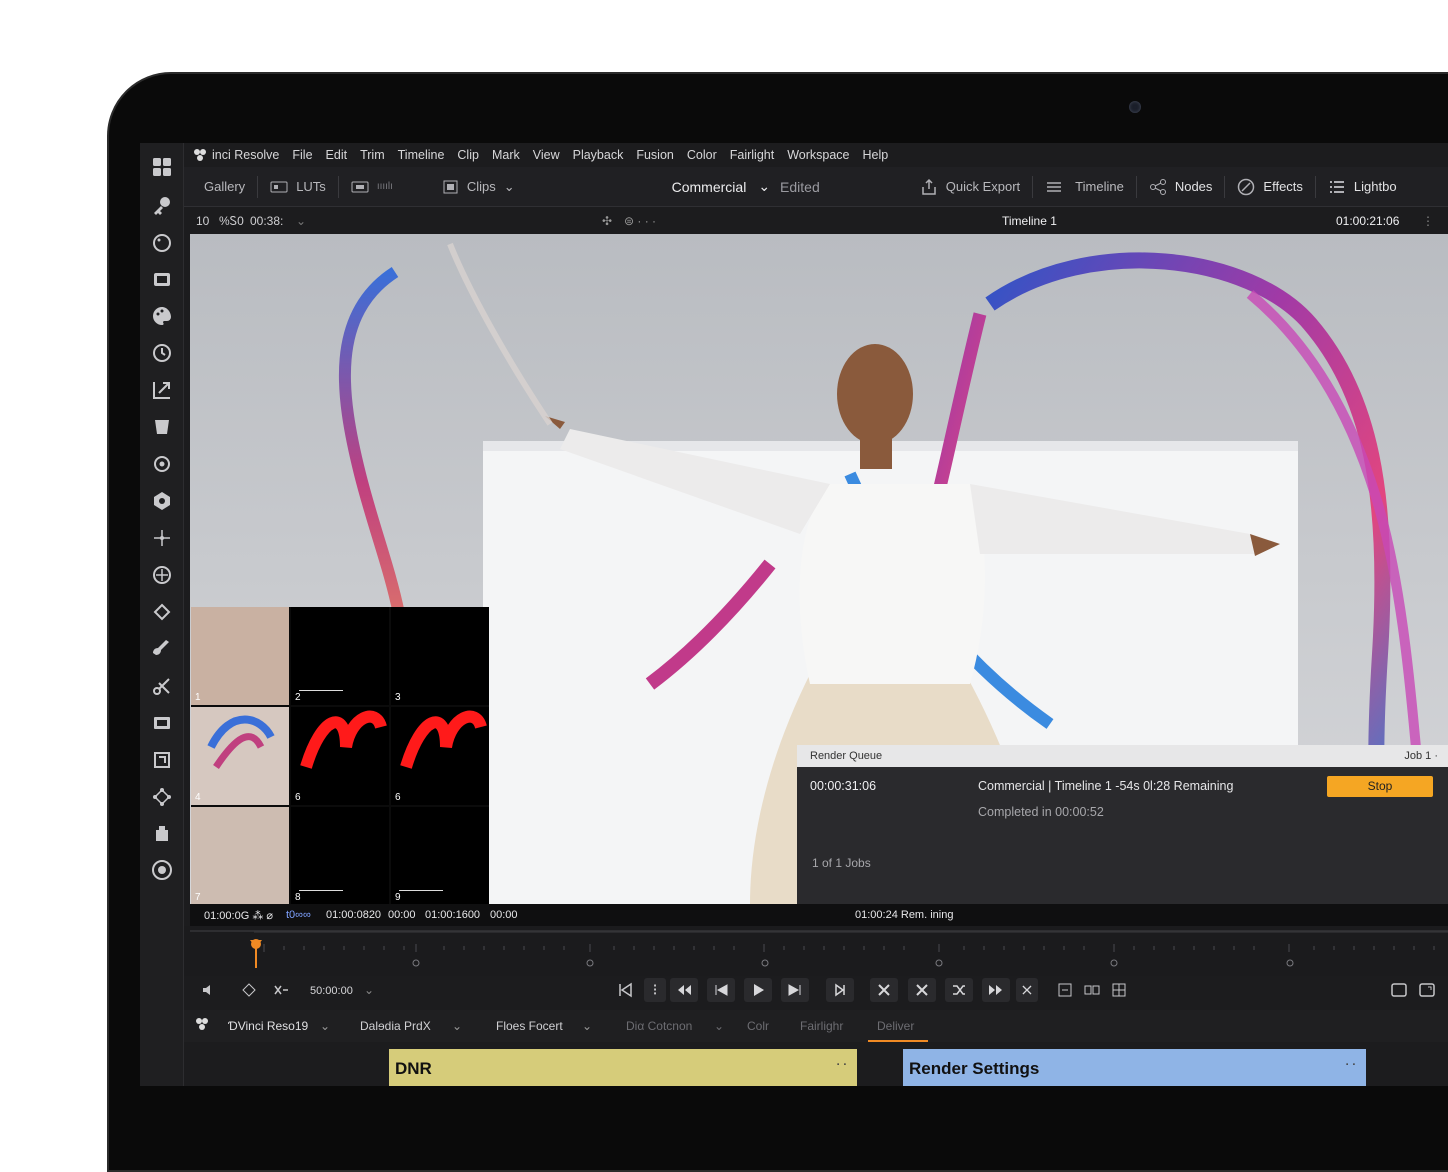 Image resolution: width=1448 pixels, height=1172 pixels. What do you see at coordinates (281, 990) in the screenshot?
I see `shuffle-icon` at bounding box center [281, 990].